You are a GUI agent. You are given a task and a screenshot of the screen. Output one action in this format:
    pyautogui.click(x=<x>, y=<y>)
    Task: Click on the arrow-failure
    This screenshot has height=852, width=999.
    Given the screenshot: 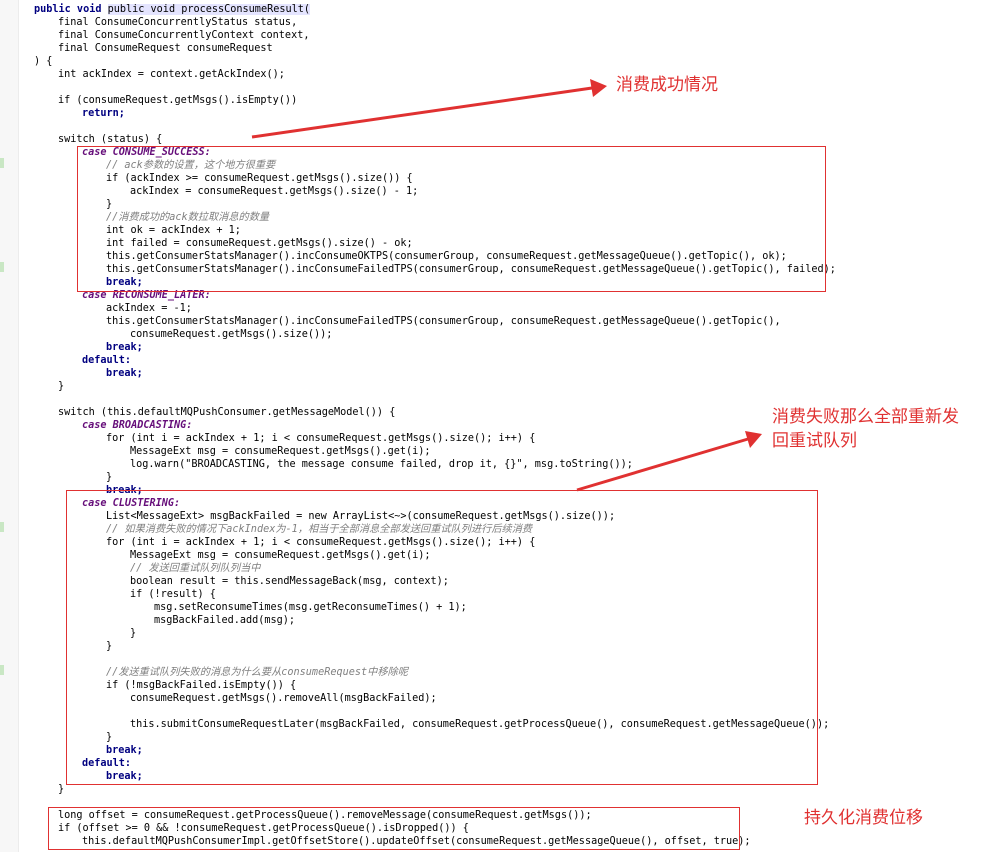 What is the action you would take?
    pyautogui.click(x=669, y=461)
    